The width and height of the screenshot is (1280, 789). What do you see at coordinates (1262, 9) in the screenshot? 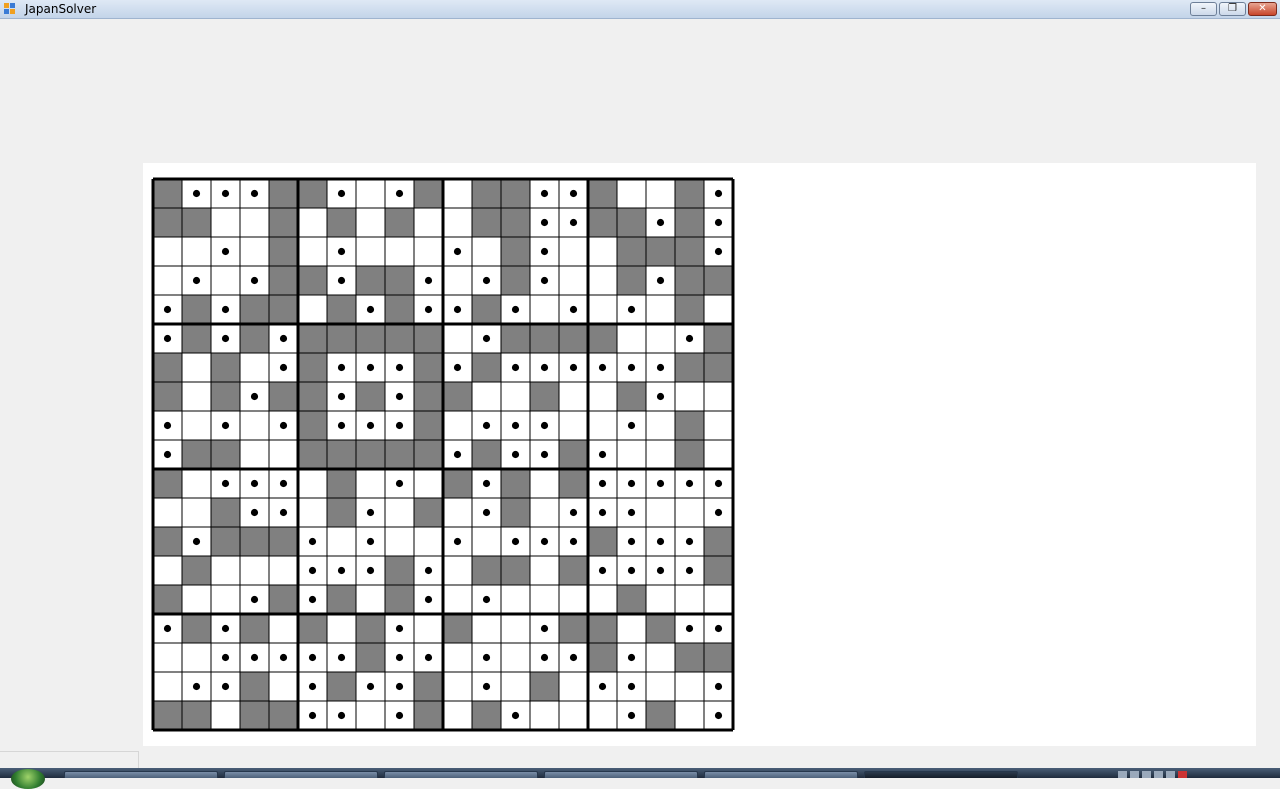
I see `close-button: ✕` at bounding box center [1262, 9].